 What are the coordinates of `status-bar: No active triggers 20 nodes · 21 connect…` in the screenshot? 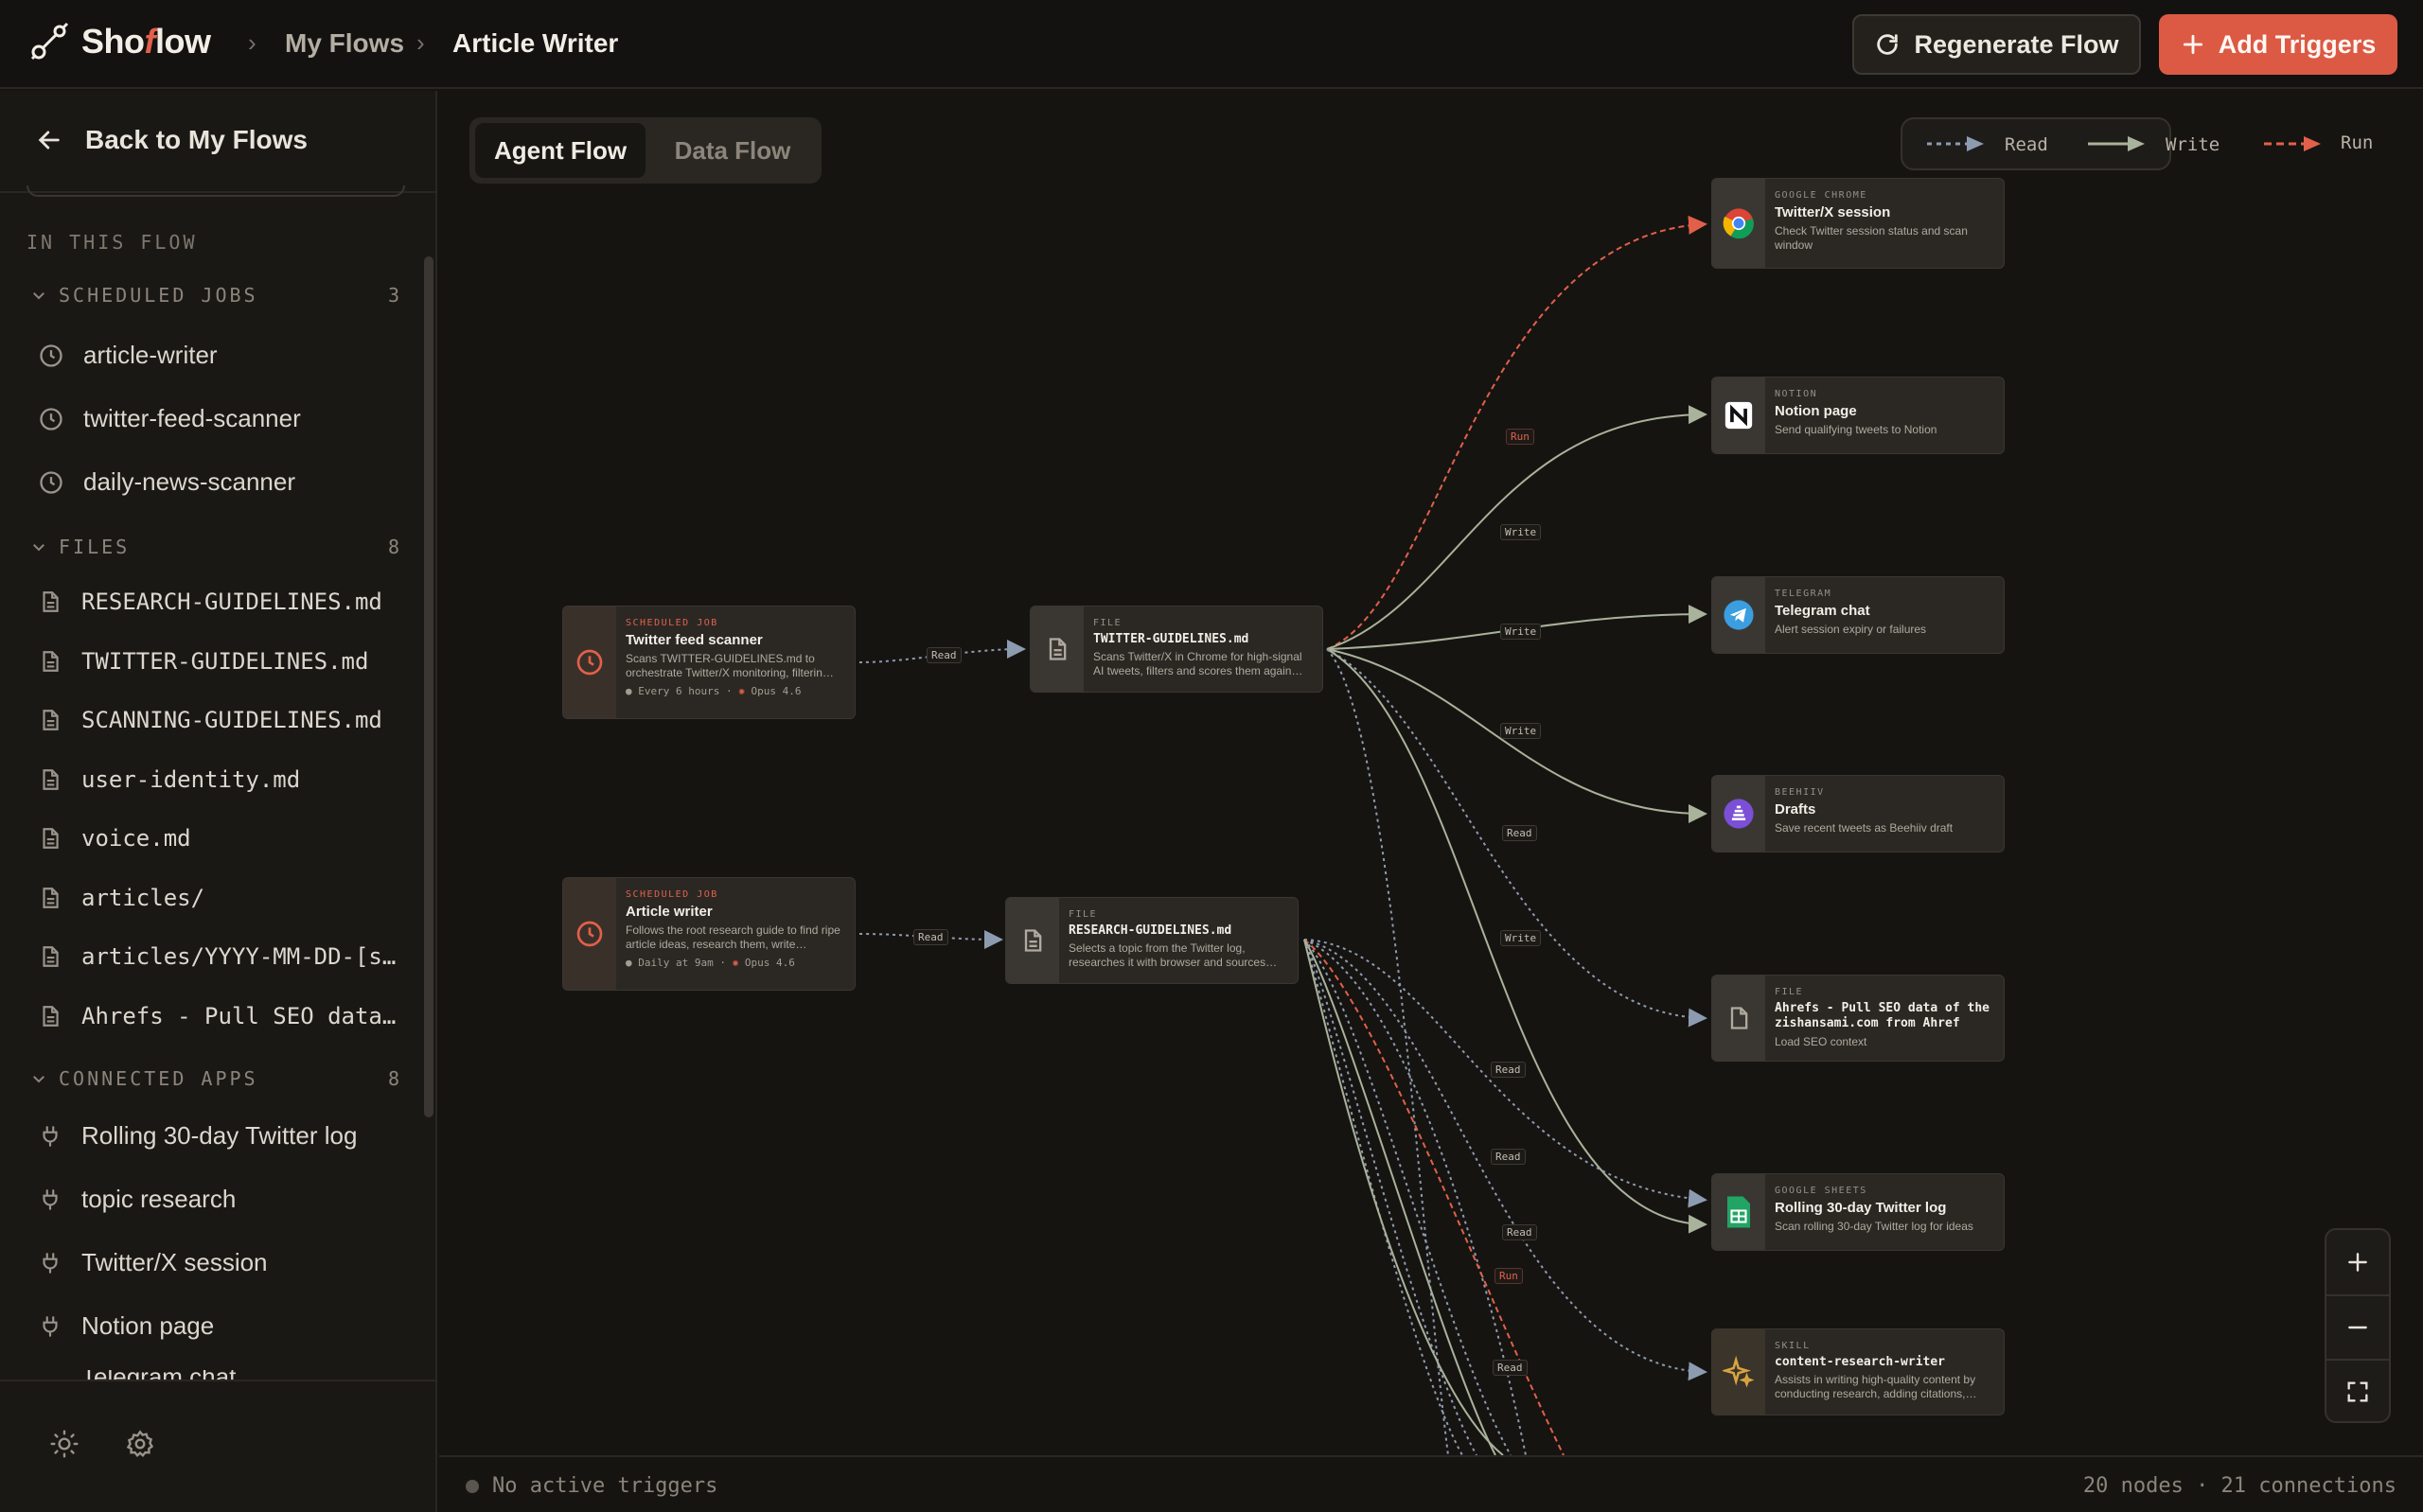 It's located at (1431, 1483).